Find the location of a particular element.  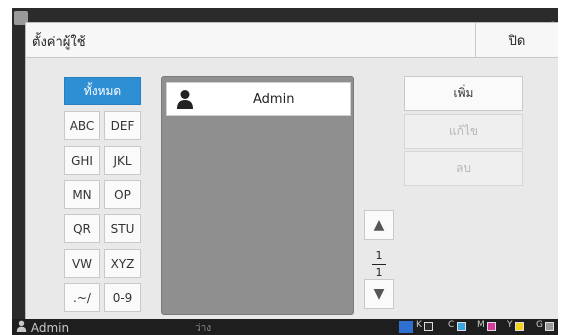

ink-k-label: K is located at coordinates (419, 325).